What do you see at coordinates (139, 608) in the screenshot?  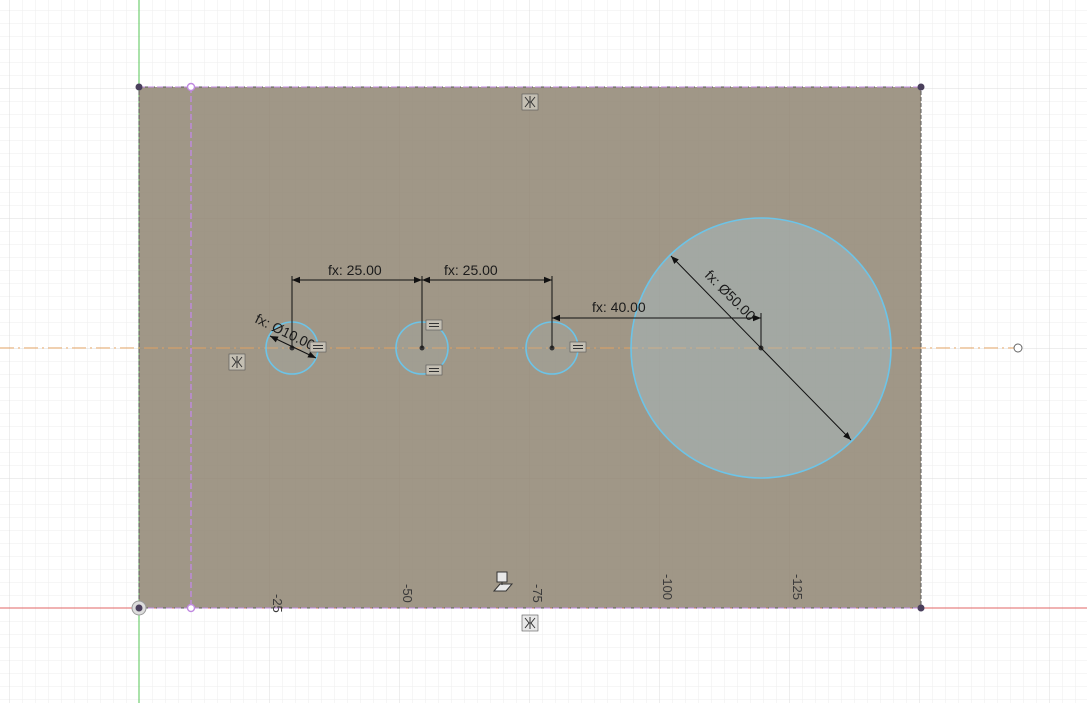 I see `origin-point-center` at bounding box center [139, 608].